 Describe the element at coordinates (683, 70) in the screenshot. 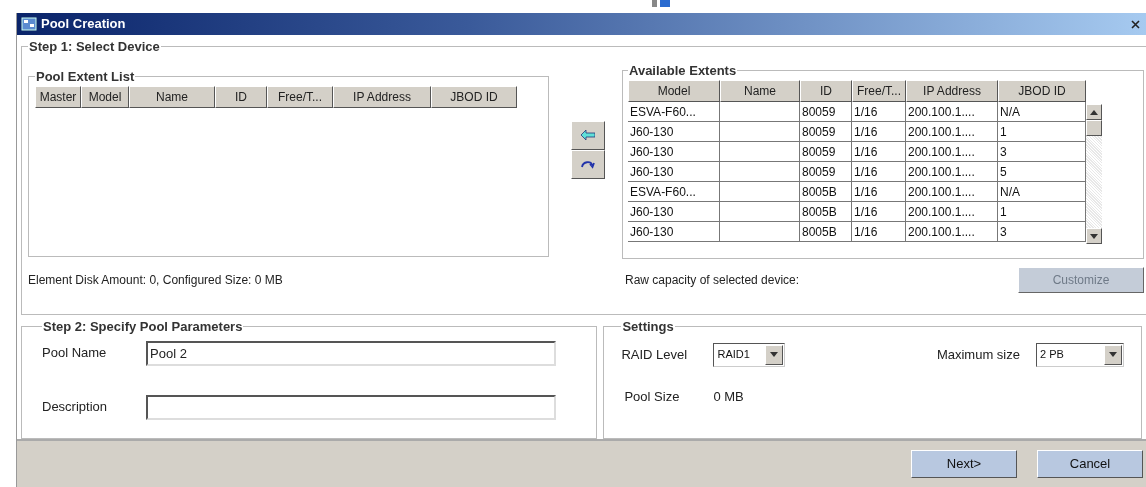

I see `group-title: Available Extents` at that location.